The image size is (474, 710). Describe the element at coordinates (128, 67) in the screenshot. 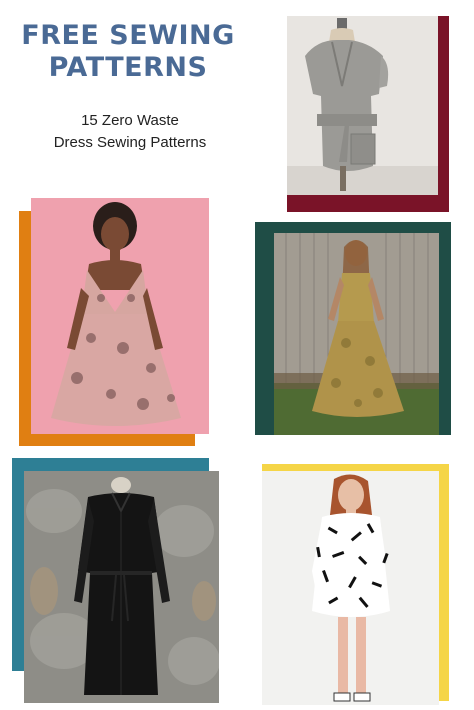

I see `title-line-2: PATTERNS` at that location.